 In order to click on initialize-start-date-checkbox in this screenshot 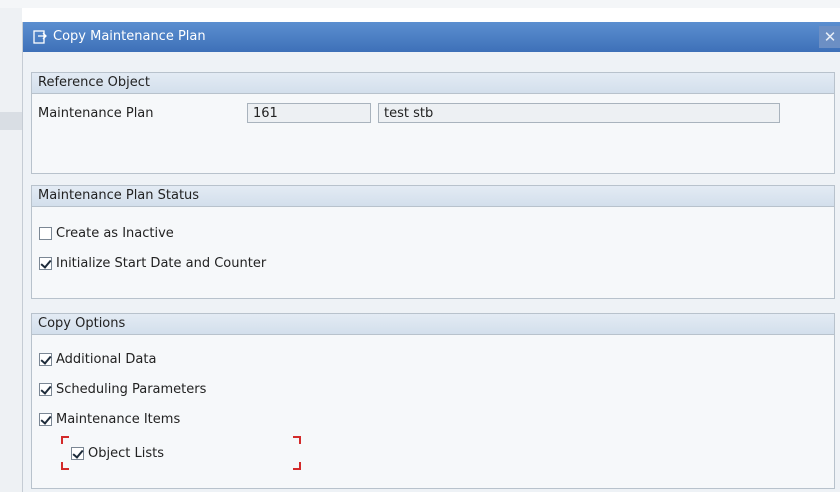, I will do `click(45, 263)`.